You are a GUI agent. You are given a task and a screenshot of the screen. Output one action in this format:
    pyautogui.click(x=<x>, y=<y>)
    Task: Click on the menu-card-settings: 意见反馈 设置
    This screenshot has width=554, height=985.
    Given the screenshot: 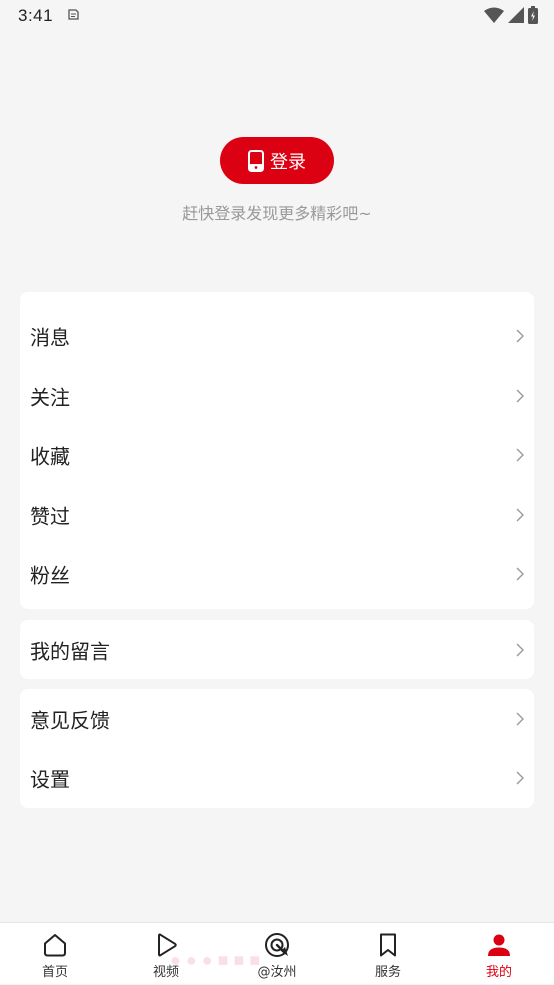 What is the action you would take?
    pyautogui.click(x=277, y=748)
    